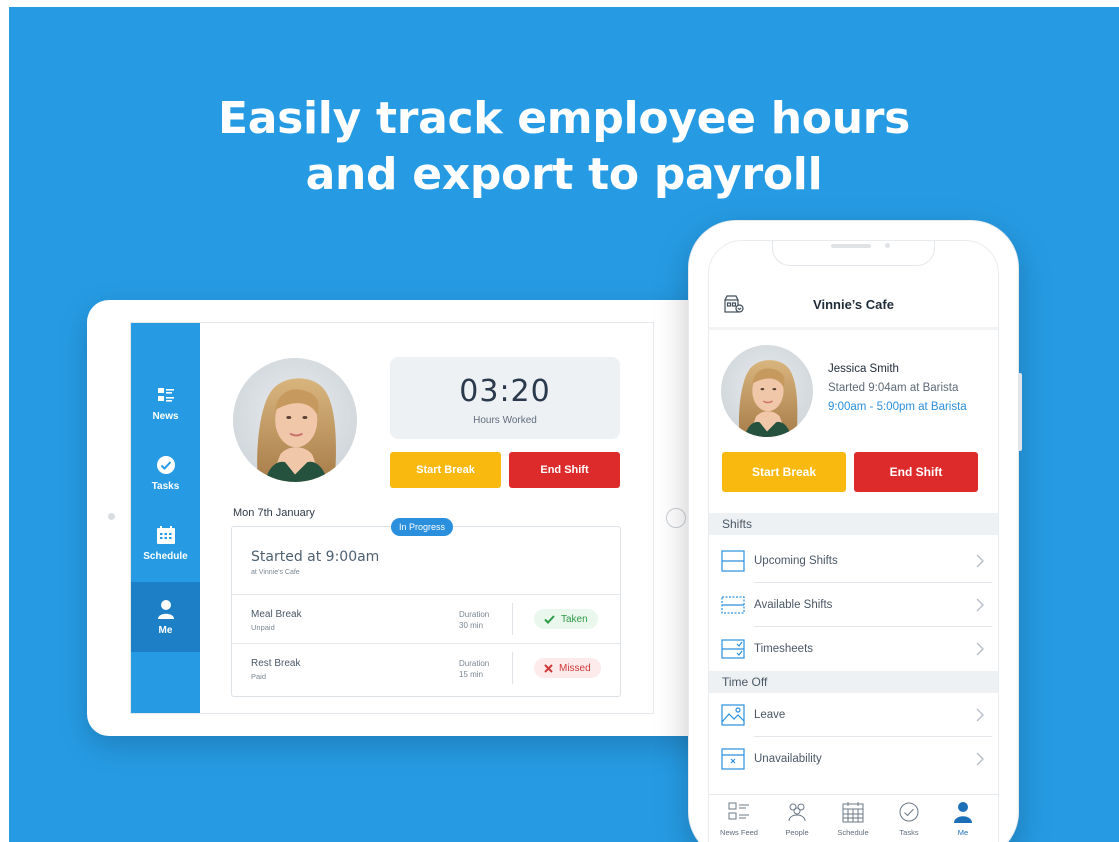  Describe the element at coordinates (853, 649) in the screenshot. I see `list-item-timesheets: Timesheets` at that location.